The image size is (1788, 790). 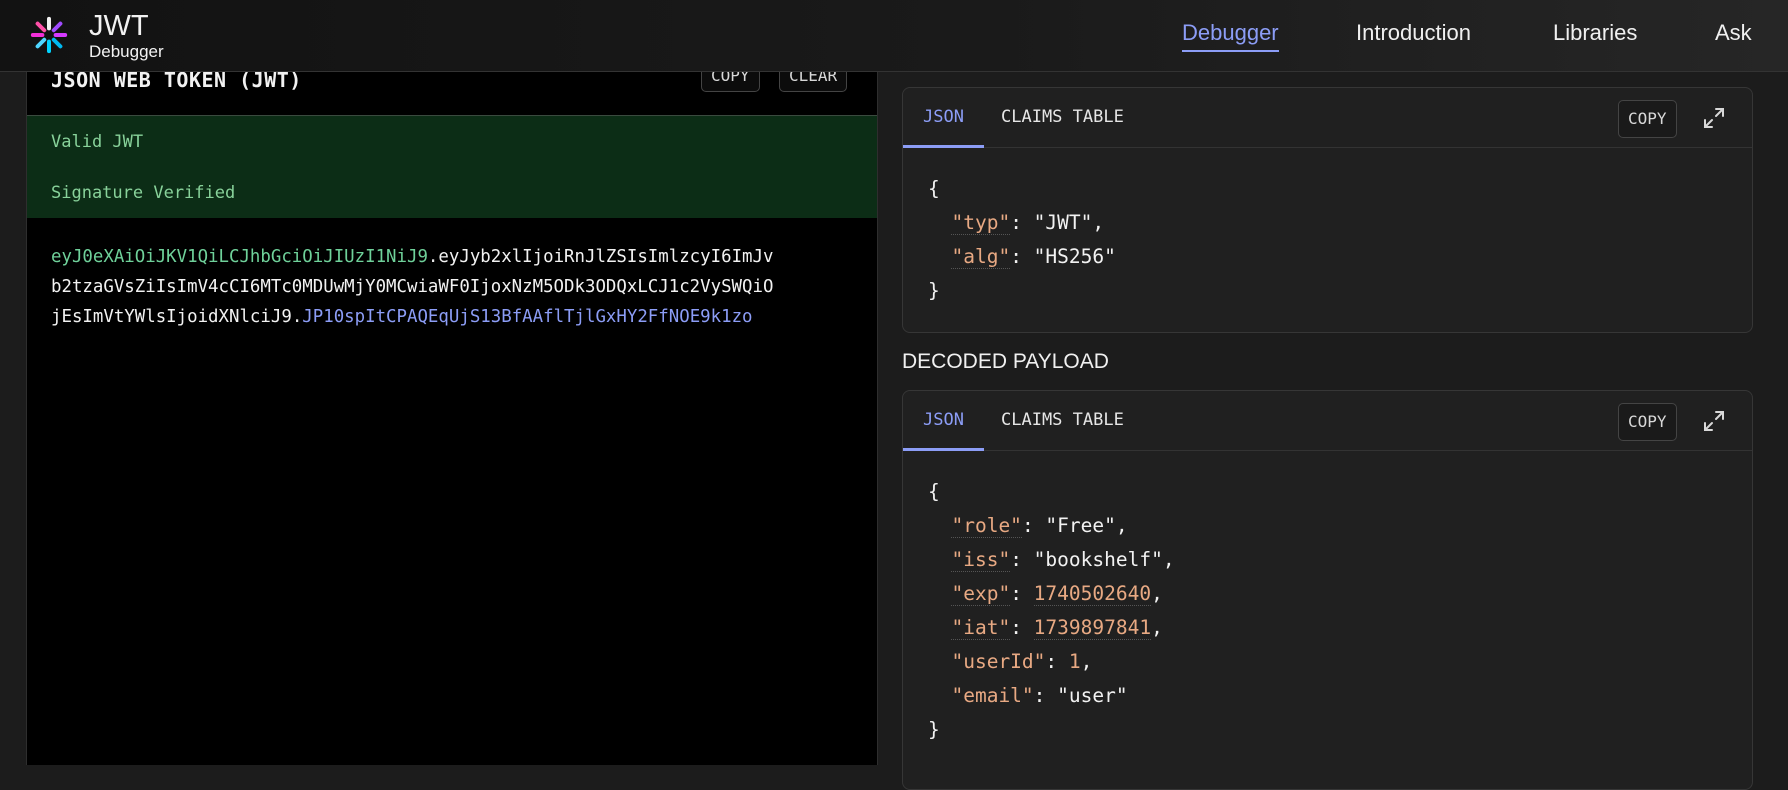 I want to click on json-value-iat: 1739897841, so click(x=1092, y=628).